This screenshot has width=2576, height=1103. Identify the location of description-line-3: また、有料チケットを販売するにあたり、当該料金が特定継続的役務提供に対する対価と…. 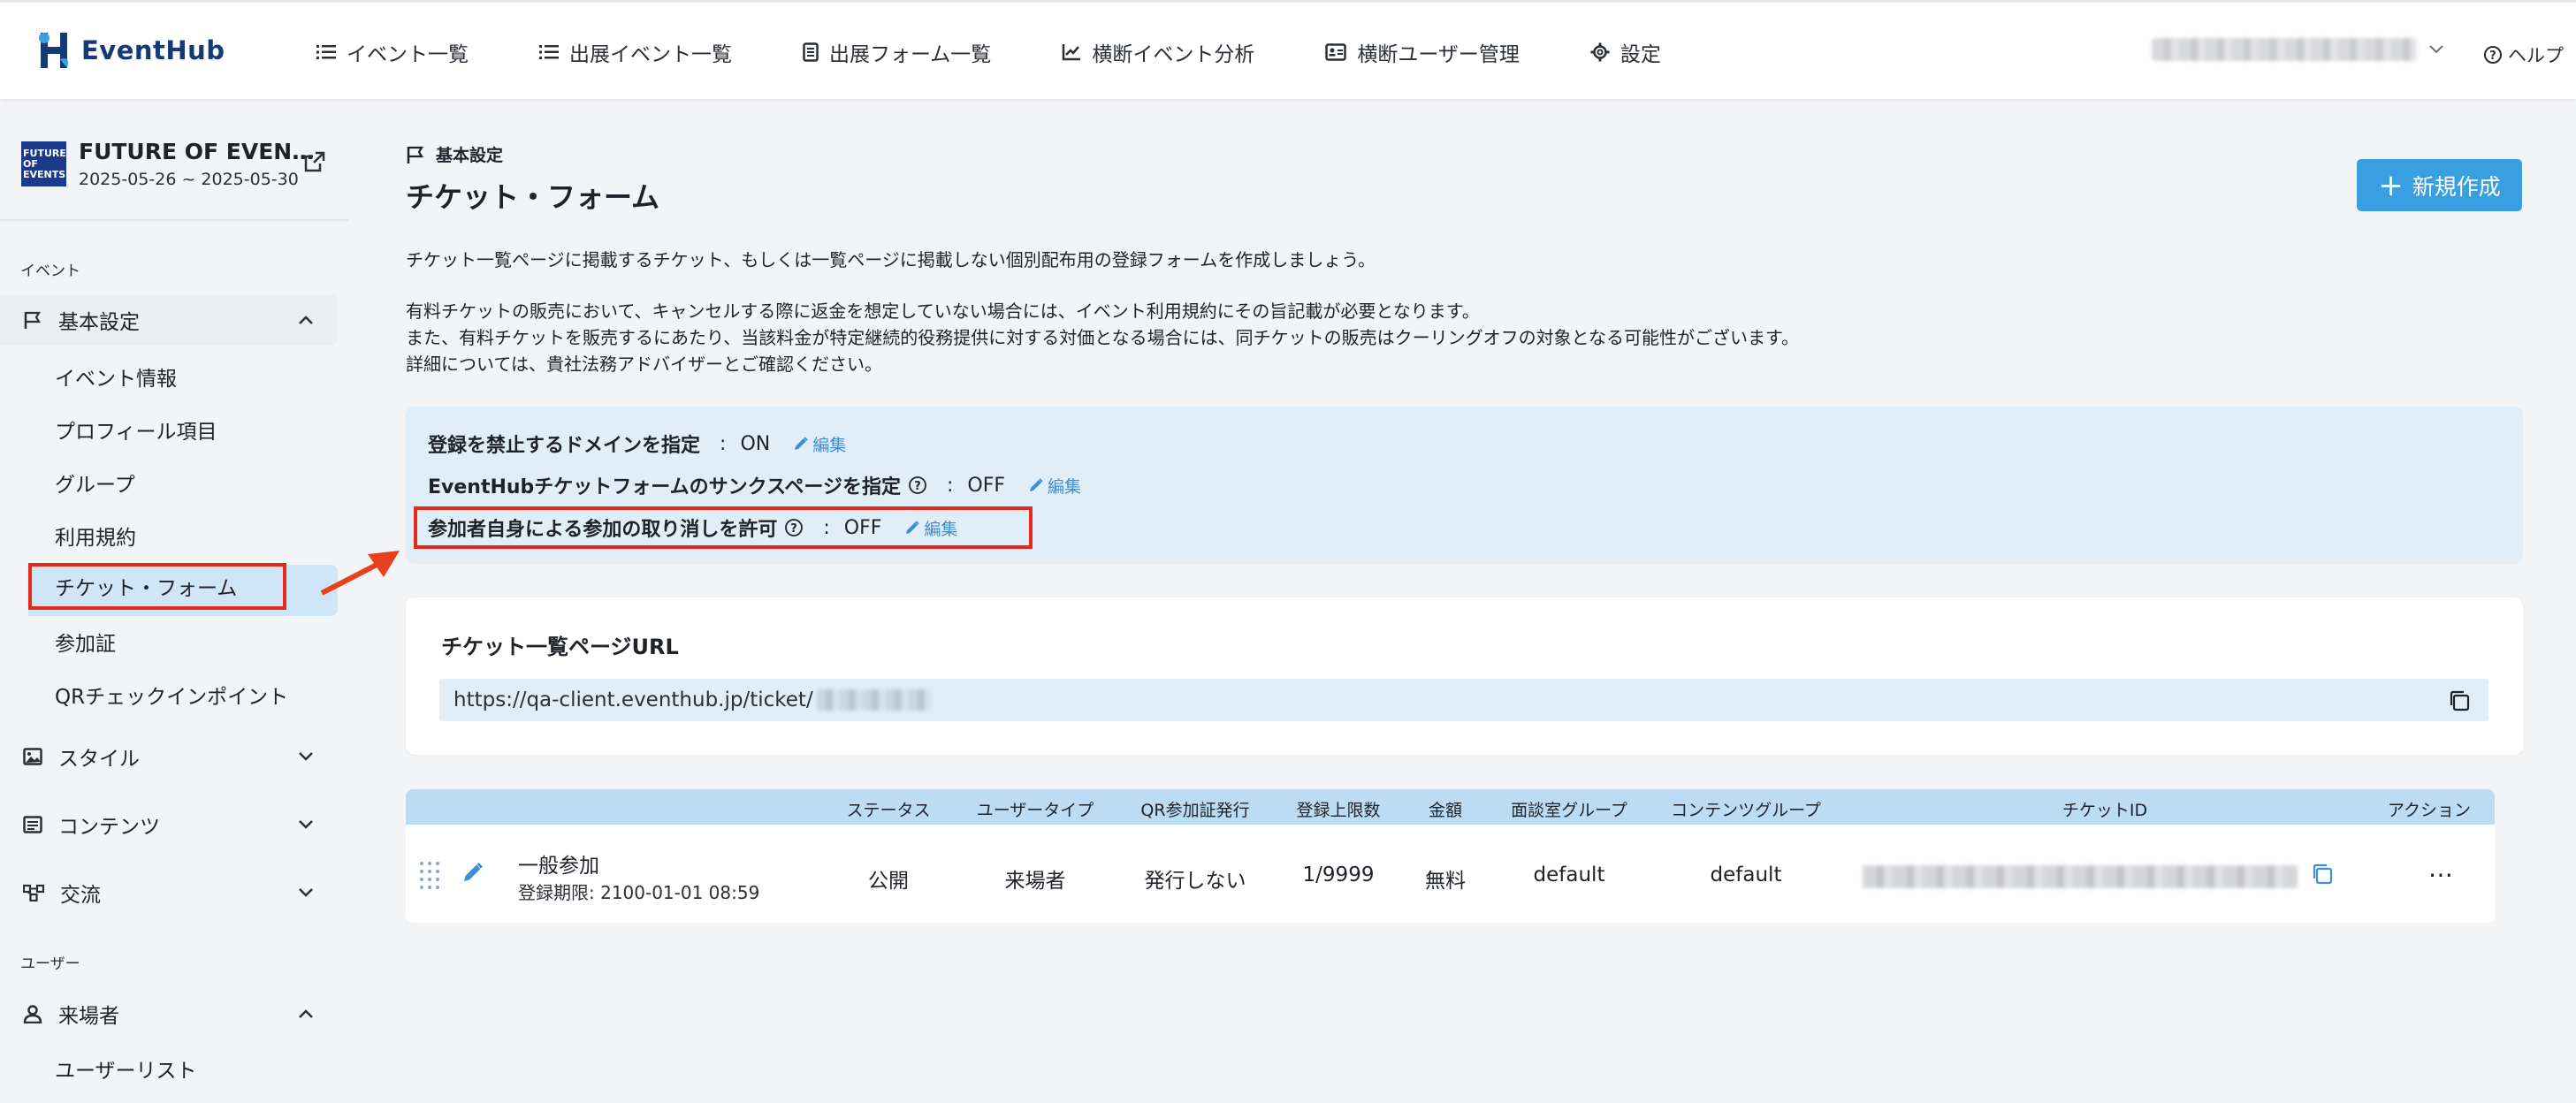
(1102, 337).